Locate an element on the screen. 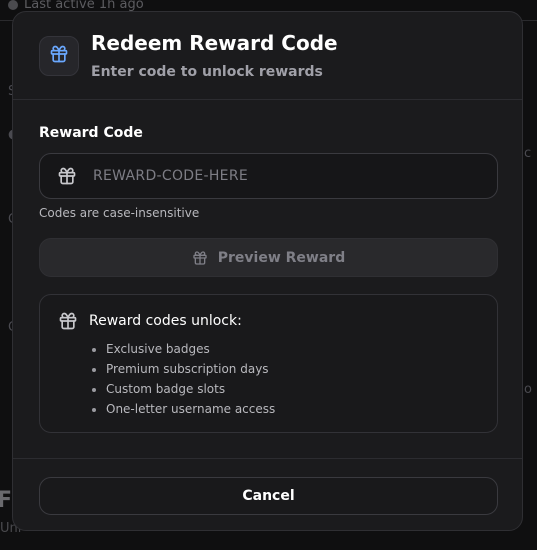  preview-reward-label: Preview Reward is located at coordinates (281, 257).